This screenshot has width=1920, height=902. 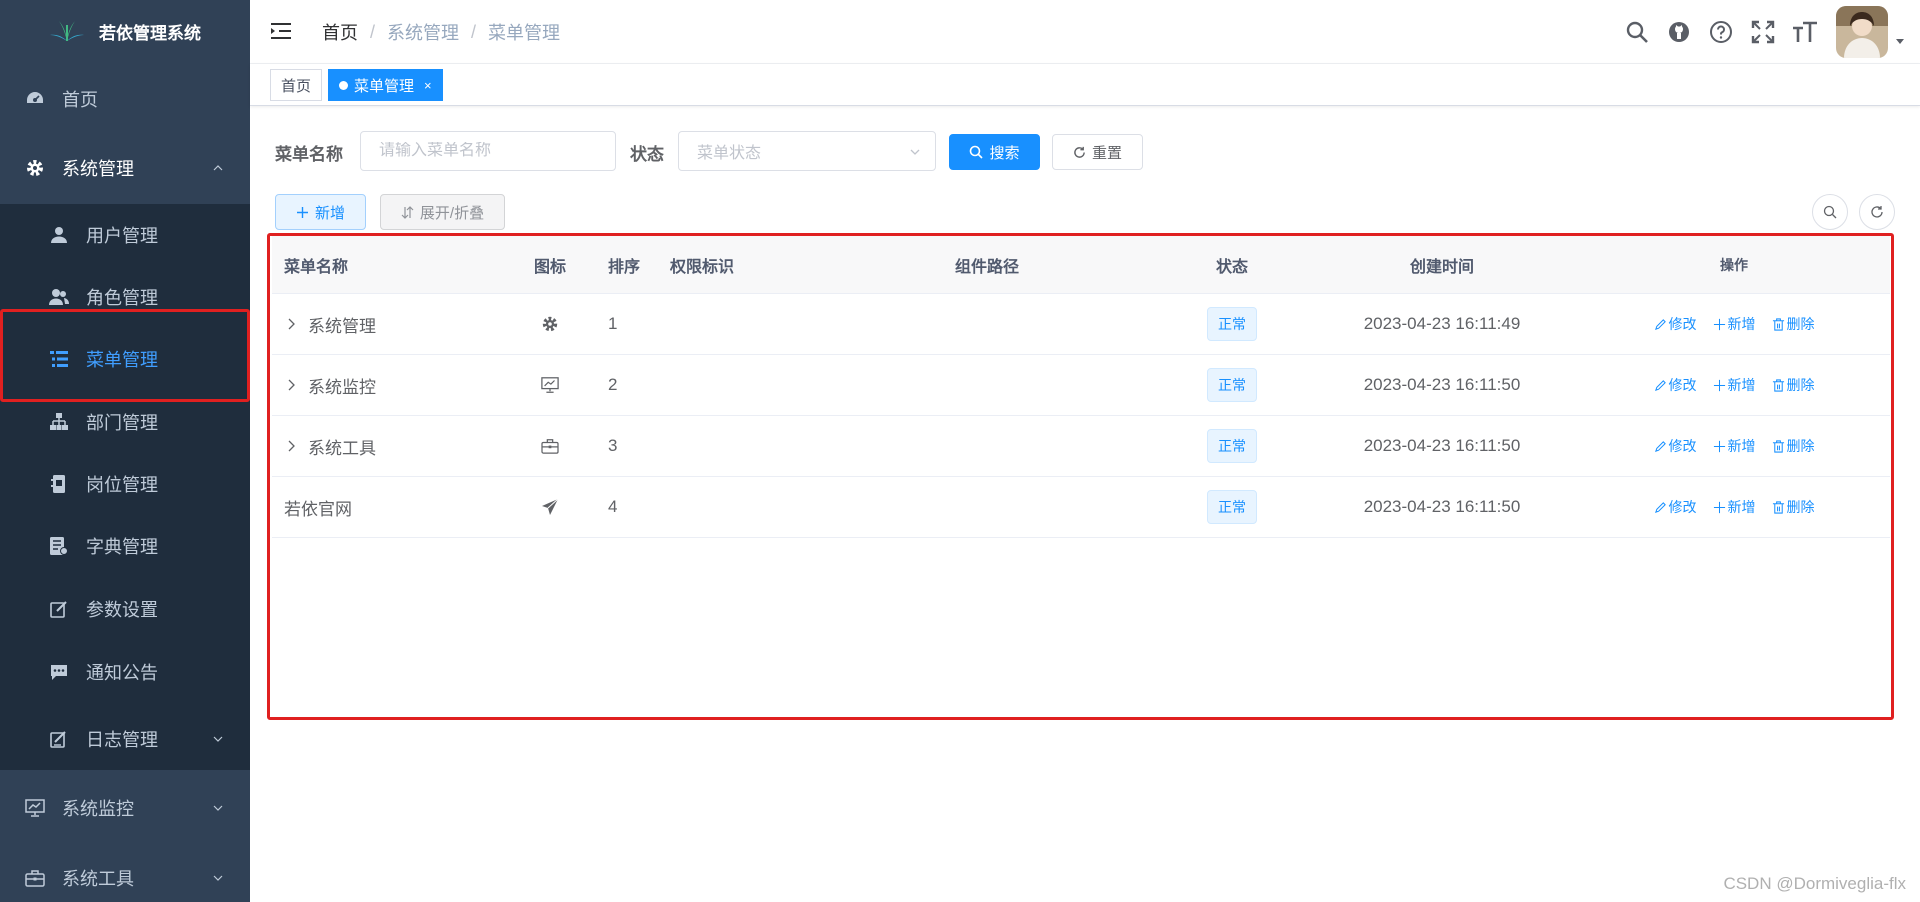 What do you see at coordinates (122, 673) in the screenshot?
I see `sidebar-item-label: 通知公告` at bounding box center [122, 673].